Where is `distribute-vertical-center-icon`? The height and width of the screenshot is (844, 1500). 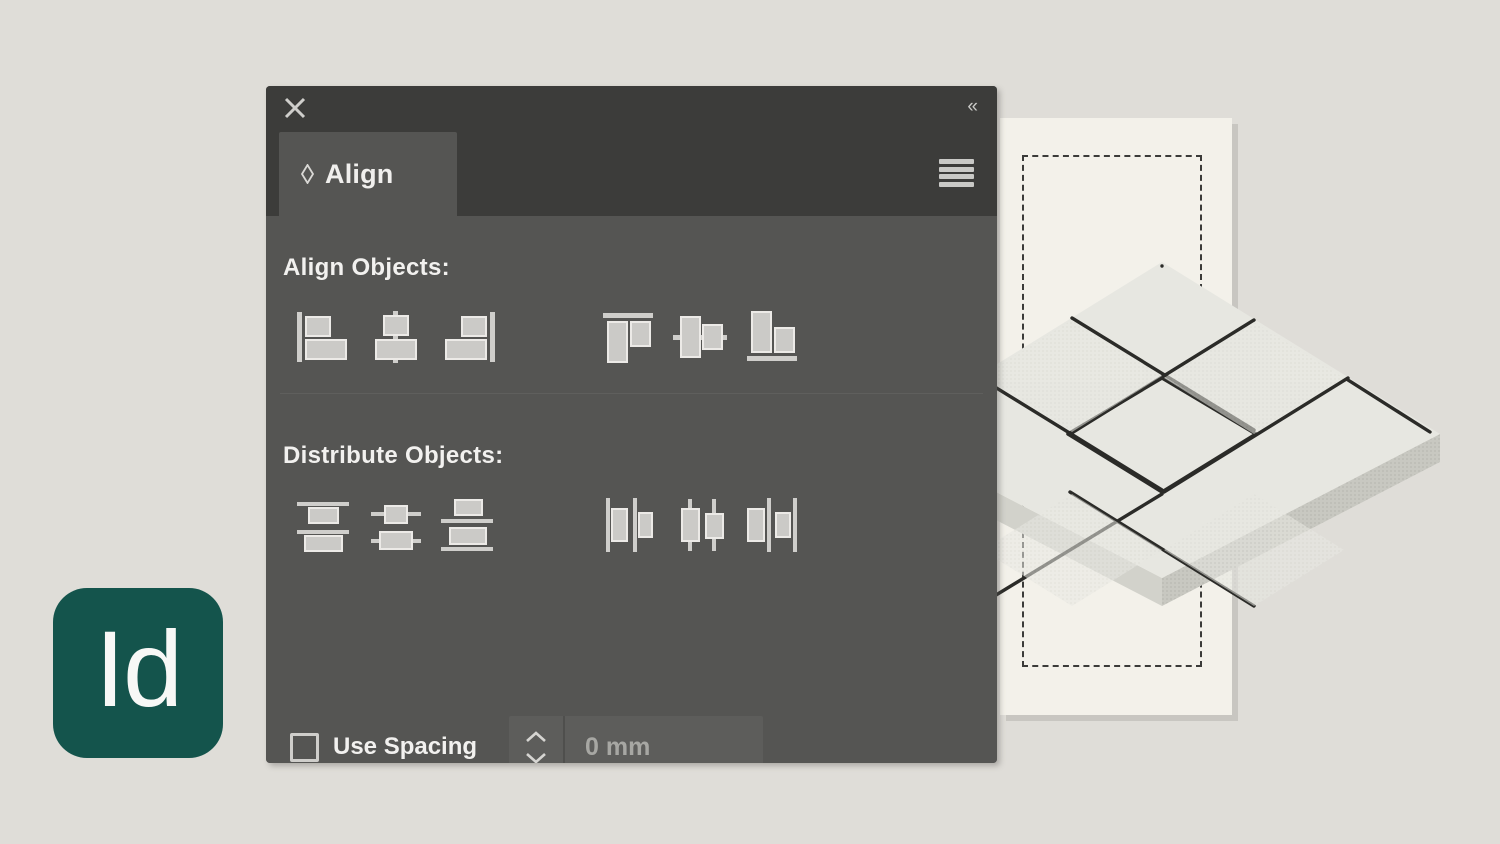
distribute-vertical-center-icon is located at coordinates (396, 527).